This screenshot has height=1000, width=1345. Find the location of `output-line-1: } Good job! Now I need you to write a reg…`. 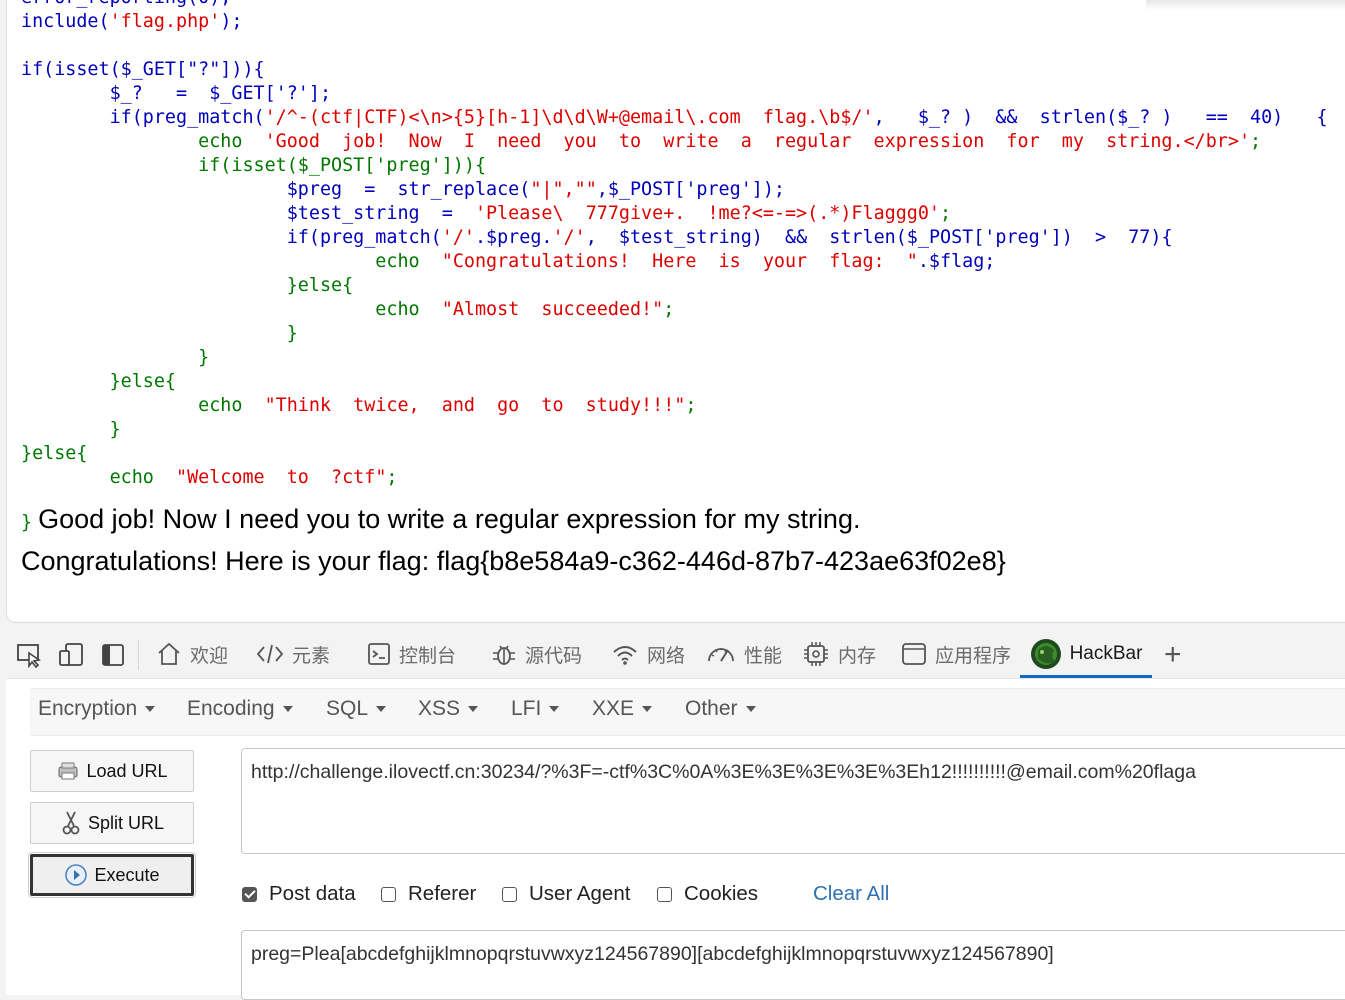

output-line-1: } Good job! Now I need you to write a reg… is located at coordinates (441, 519).